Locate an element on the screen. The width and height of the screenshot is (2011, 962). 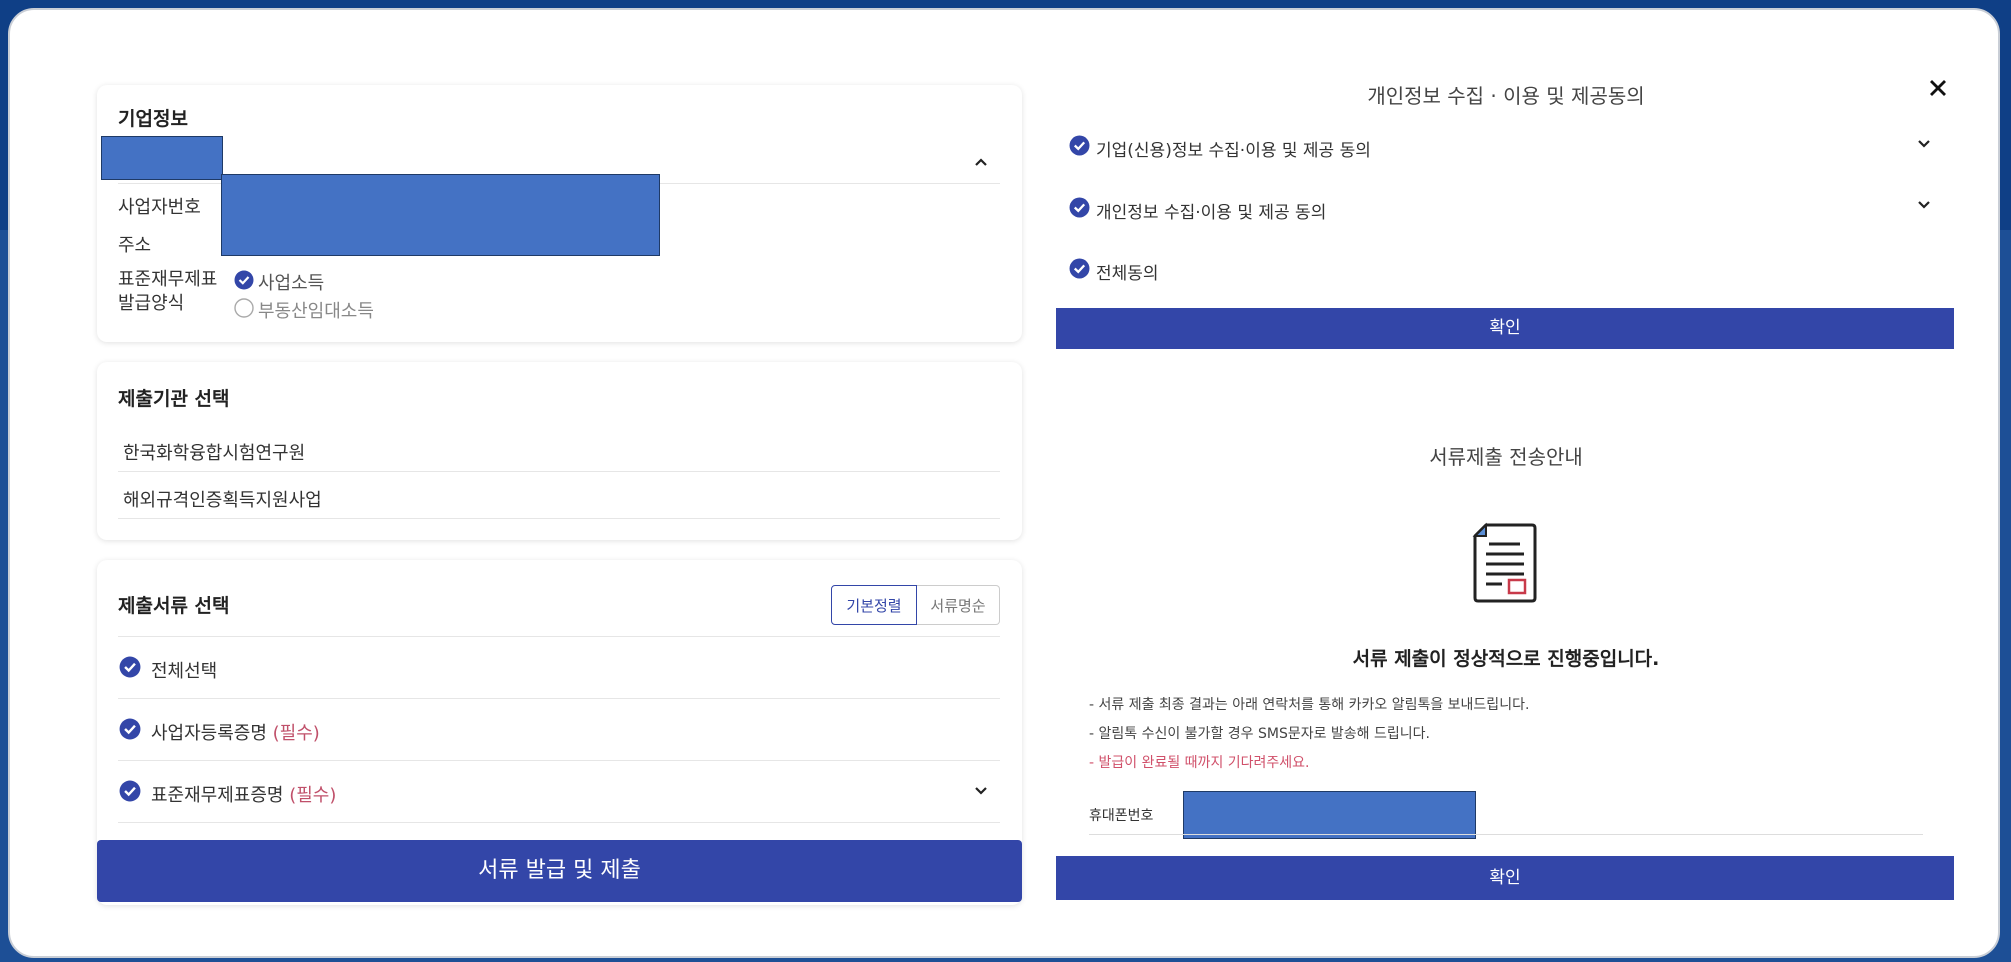
address-label: 주소 is located at coordinates (135, 245).